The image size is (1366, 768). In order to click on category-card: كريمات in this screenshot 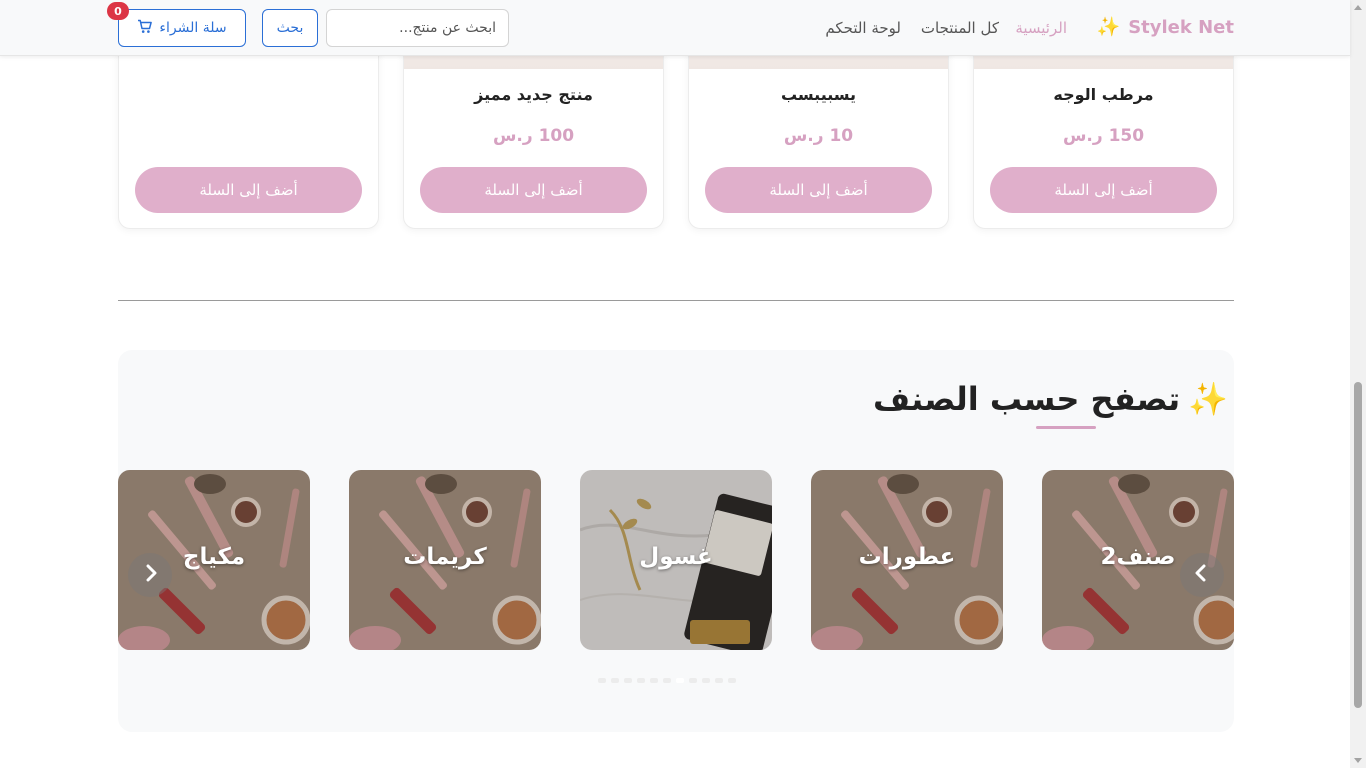, I will do `click(445, 560)`.